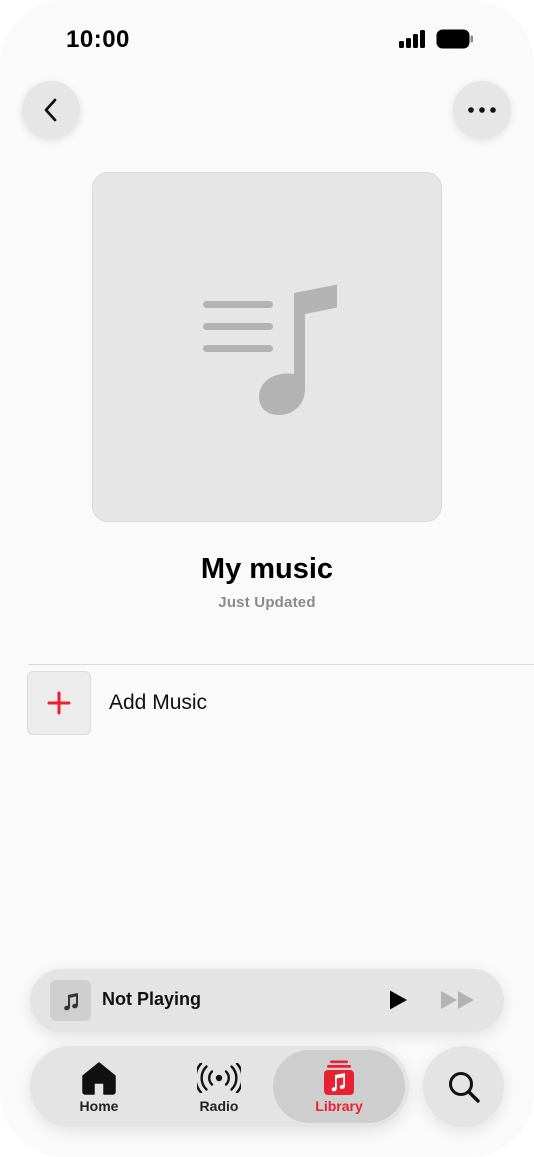 The width and height of the screenshot is (534, 1157). Describe the element at coordinates (339, 1106) in the screenshot. I see `tab-library-label: Library` at that location.